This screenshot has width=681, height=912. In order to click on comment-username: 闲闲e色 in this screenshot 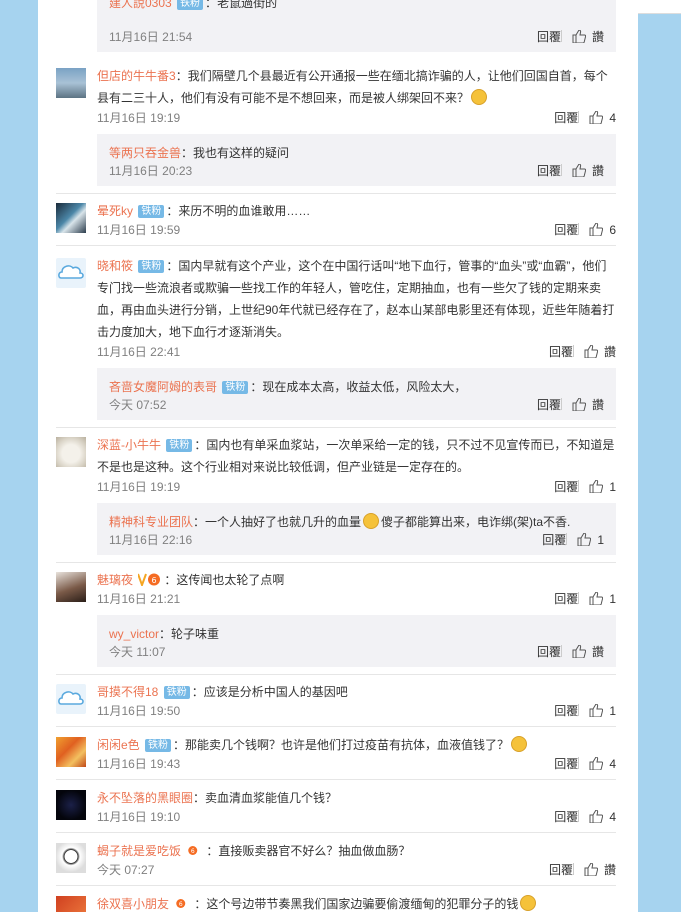, I will do `click(118, 745)`.